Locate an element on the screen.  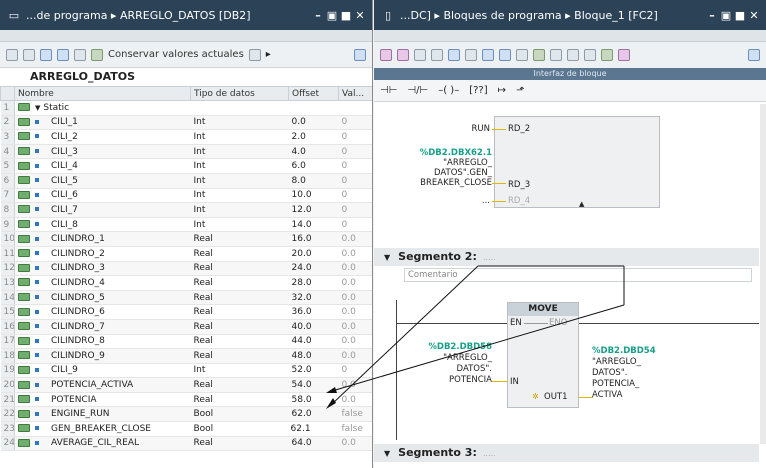
expand-static-icon: ▼ is located at coordinates (37, 108).